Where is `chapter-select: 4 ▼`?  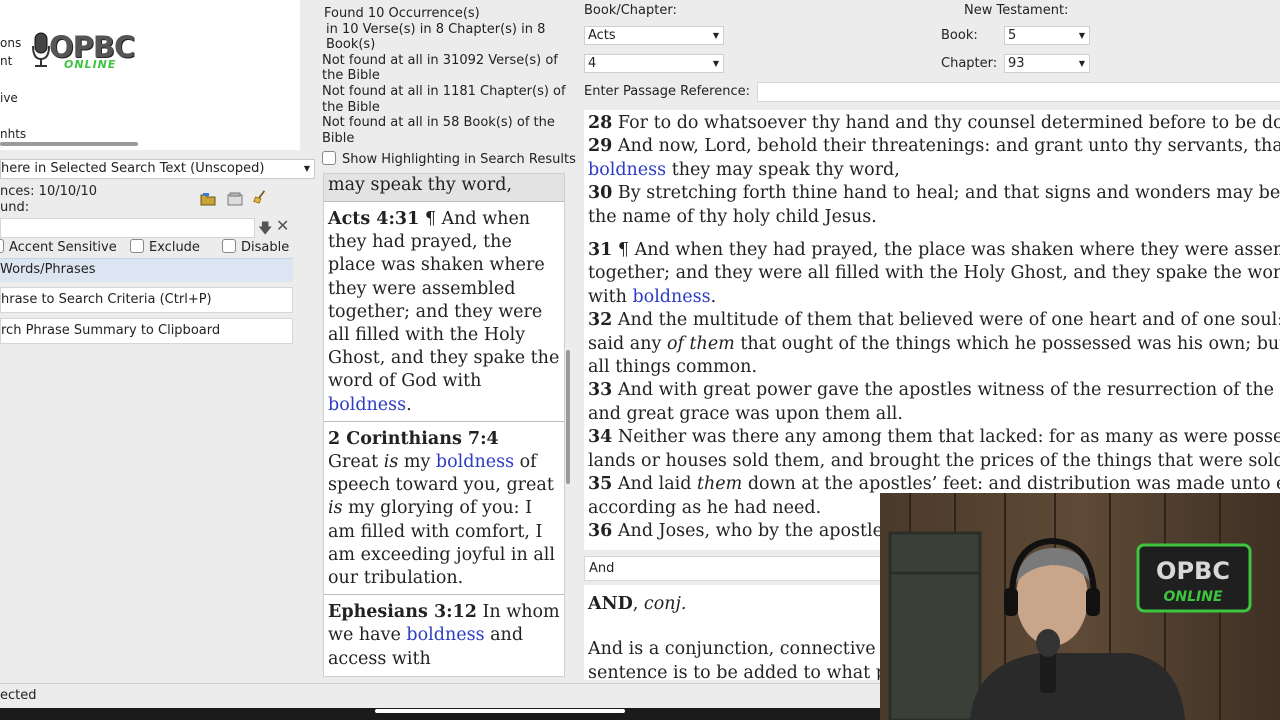 chapter-select: 4 ▼ is located at coordinates (654, 63).